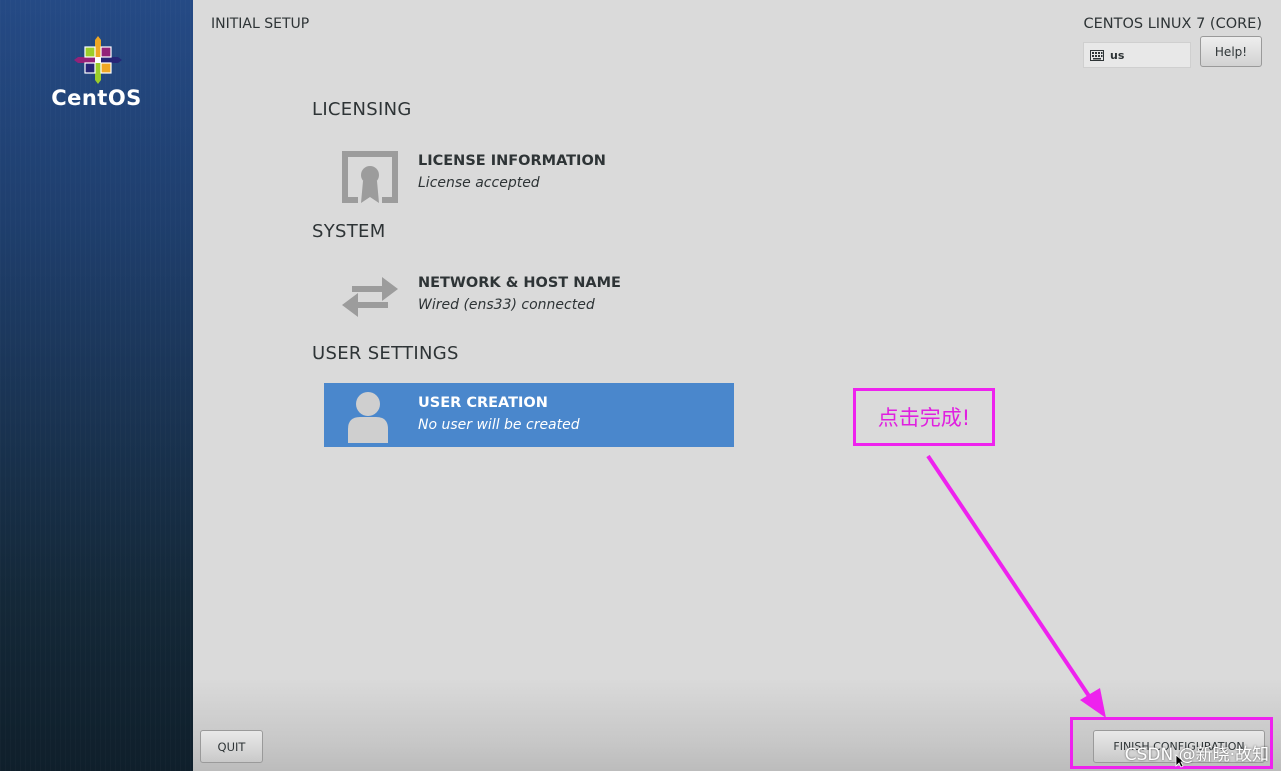  What do you see at coordinates (370, 177) in the screenshot?
I see `license-icon` at bounding box center [370, 177].